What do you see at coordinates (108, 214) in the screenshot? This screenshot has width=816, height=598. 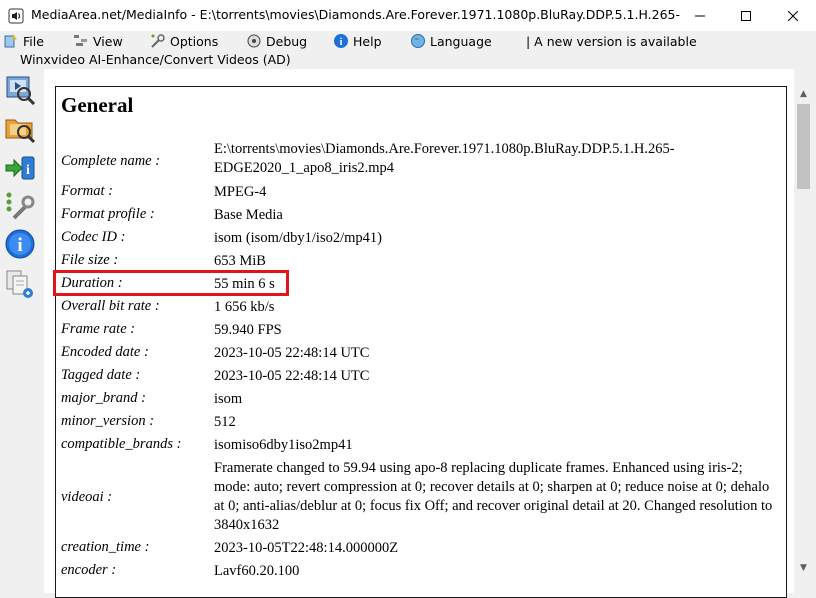 I see `info-key: Format profile :` at bounding box center [108, 214].